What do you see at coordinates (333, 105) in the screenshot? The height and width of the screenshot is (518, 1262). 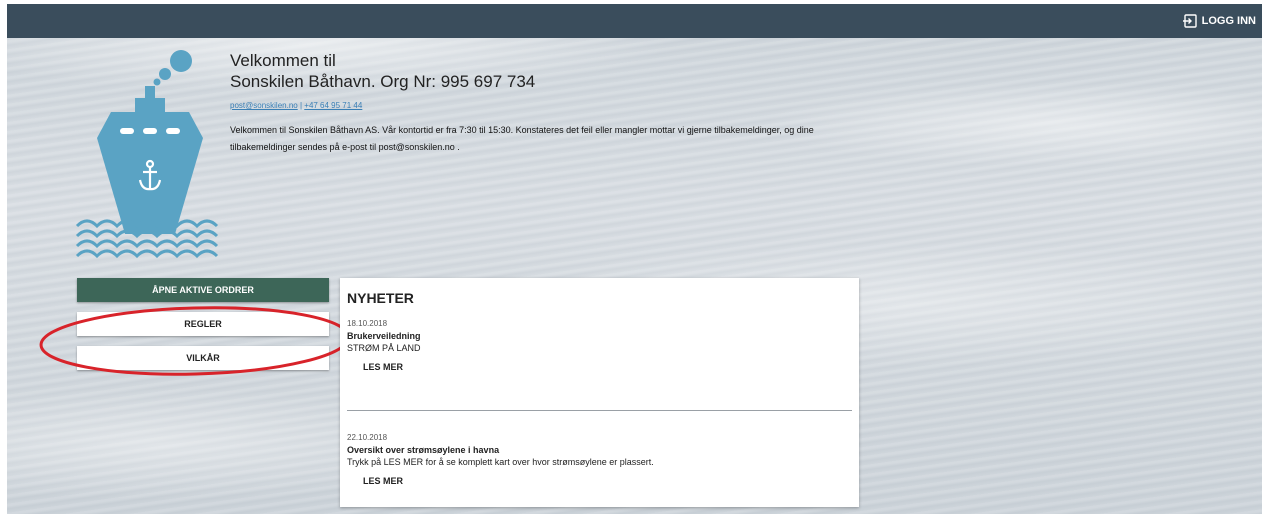 I see `phone-link: +47 64 95 71 44` at bounding box center [333, 105].